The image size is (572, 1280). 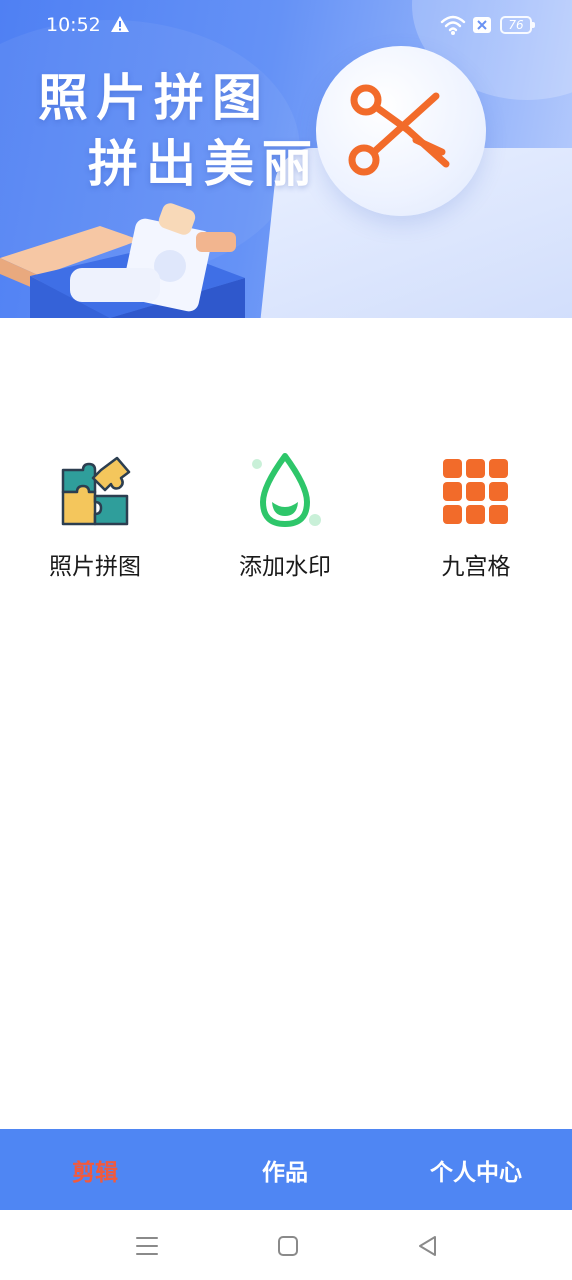 I want to click on system-nav-bar, so click(x=286, y=1245).